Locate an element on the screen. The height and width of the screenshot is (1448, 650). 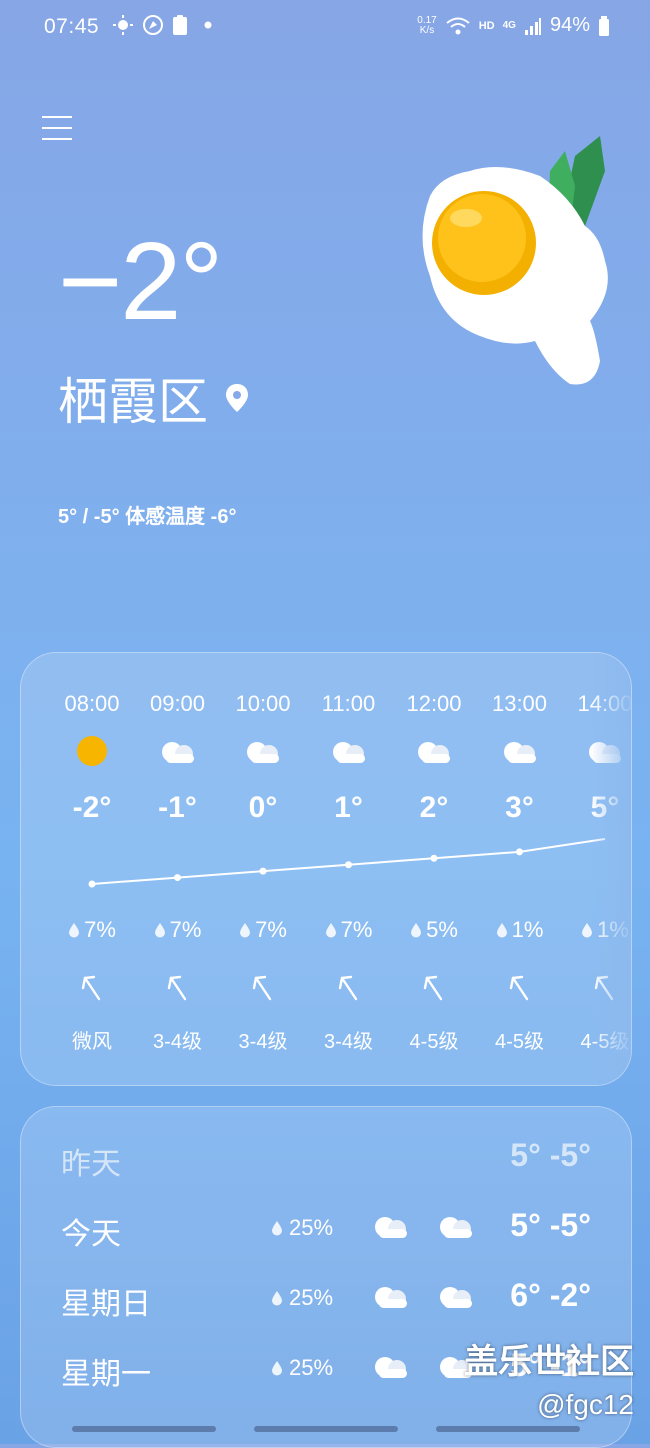
watermark: 盖乐世社区 @fgc12 is located at coordinates (549, 1377).